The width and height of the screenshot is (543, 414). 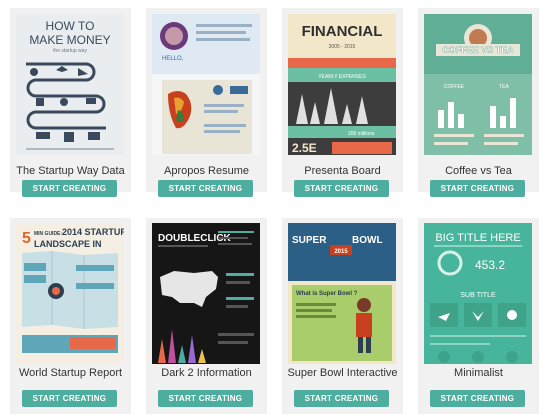 What do you see at coordinates (477, 238) in the screenshot?
I see `preview-text: BIG TITLE HERE` at bounding box center [477, 238].